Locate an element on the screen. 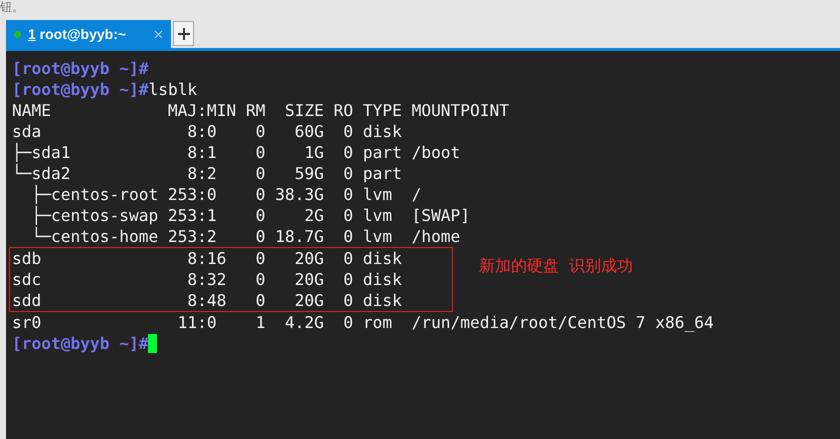  terminal-output-line: ├─centos-swap 253:1 0 2G 0 lvm [SWAP] is located at coordinates (250, 215).